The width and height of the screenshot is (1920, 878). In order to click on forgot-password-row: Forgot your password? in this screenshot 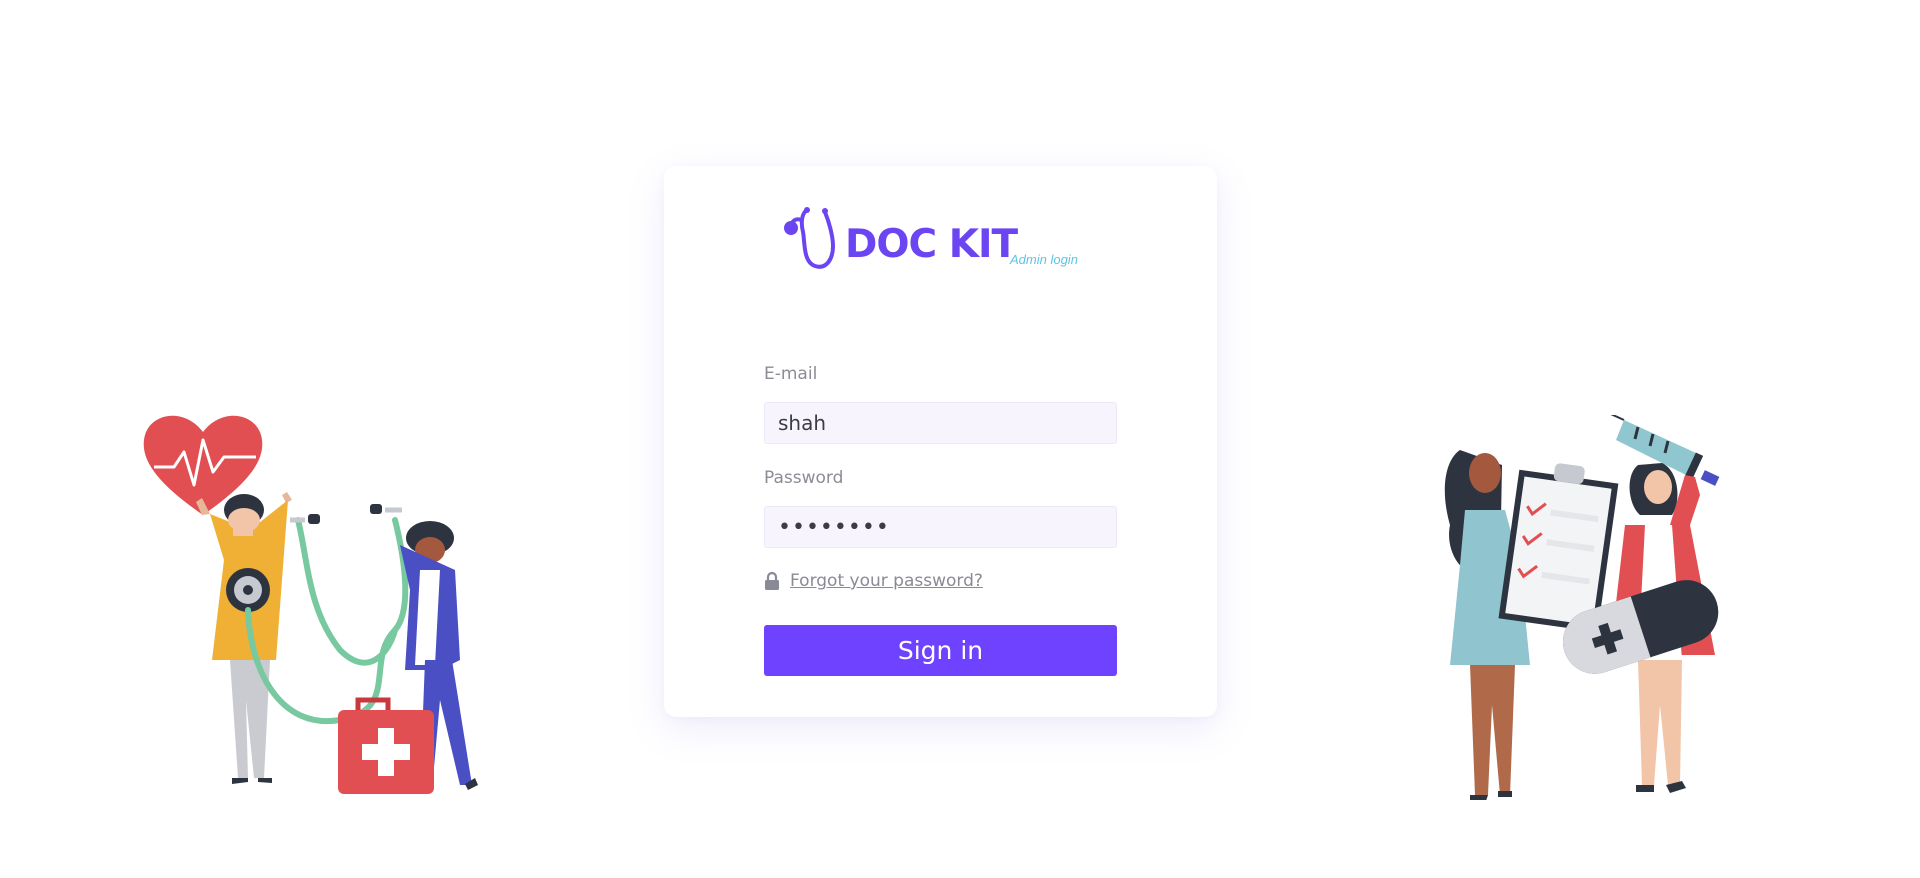, I will do `click(873, 581)`.